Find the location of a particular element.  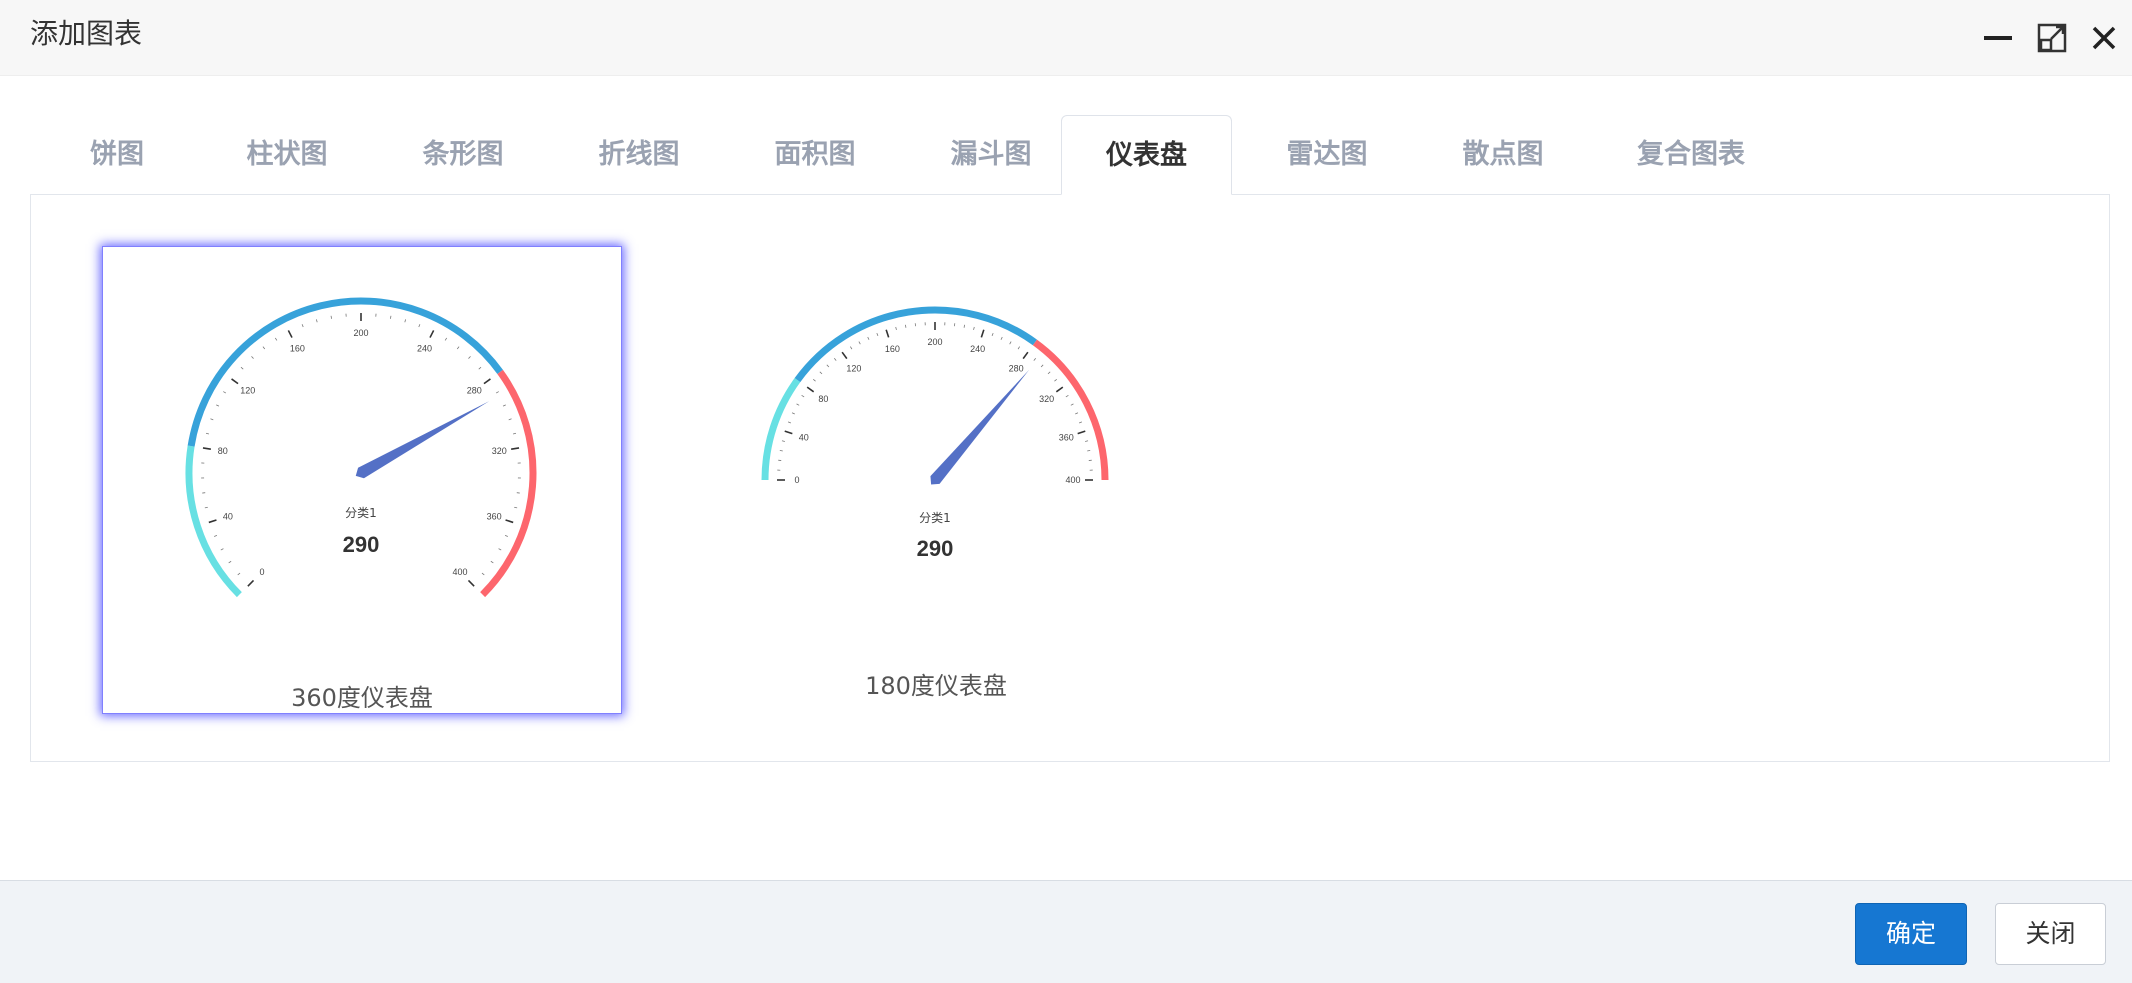

tab-bar: 条形图 is located at coordinates (463, 155).